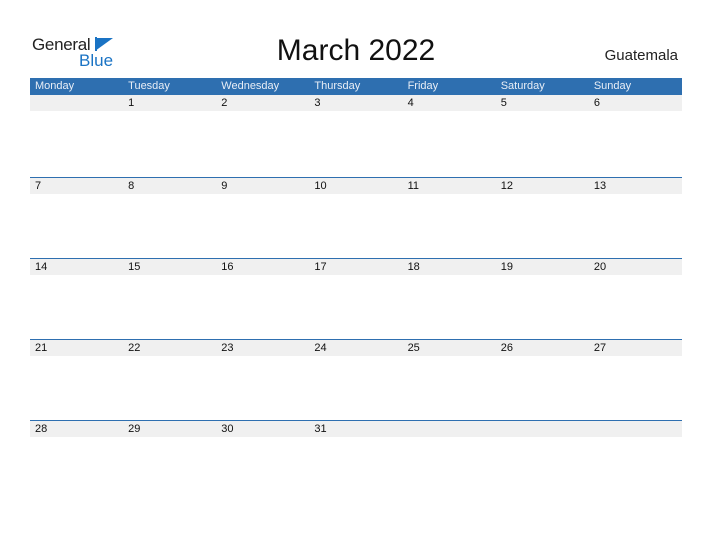 Image resolution: width=712 pixels, height=550 pixels. What do you see at coordinates (227, 348) in the screenshot?
I see `day-cell: 23` at bounding box center [227, 348].